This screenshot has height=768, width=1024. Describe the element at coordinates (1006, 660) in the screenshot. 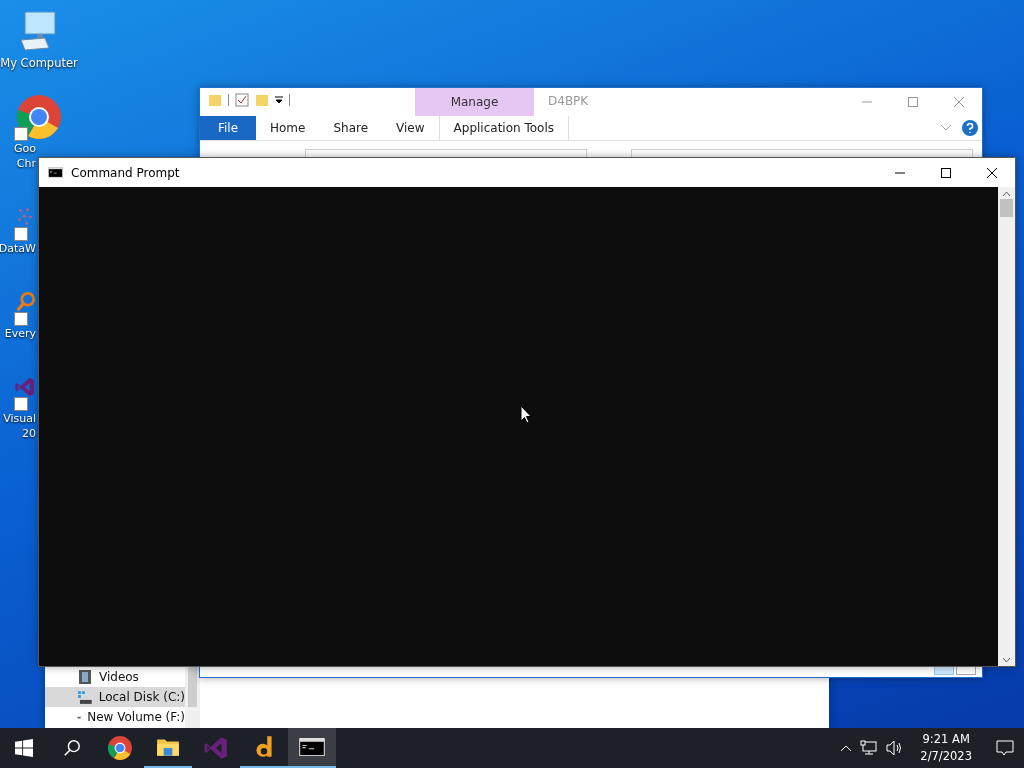

I see `scroll-down-icon` at that location.